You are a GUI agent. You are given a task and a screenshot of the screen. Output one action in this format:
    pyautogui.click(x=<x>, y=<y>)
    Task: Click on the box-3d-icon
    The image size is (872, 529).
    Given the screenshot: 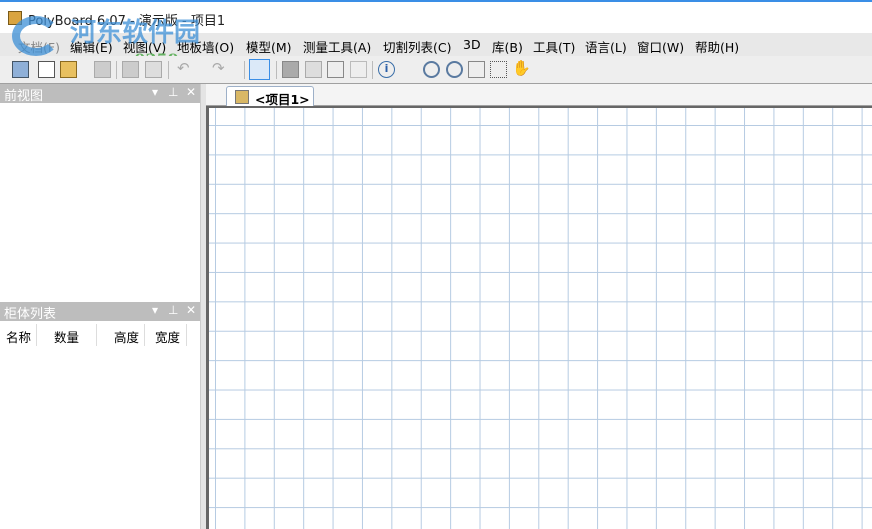 What is the action you would take?
    pyautogui.click(x=290, y=69)
    